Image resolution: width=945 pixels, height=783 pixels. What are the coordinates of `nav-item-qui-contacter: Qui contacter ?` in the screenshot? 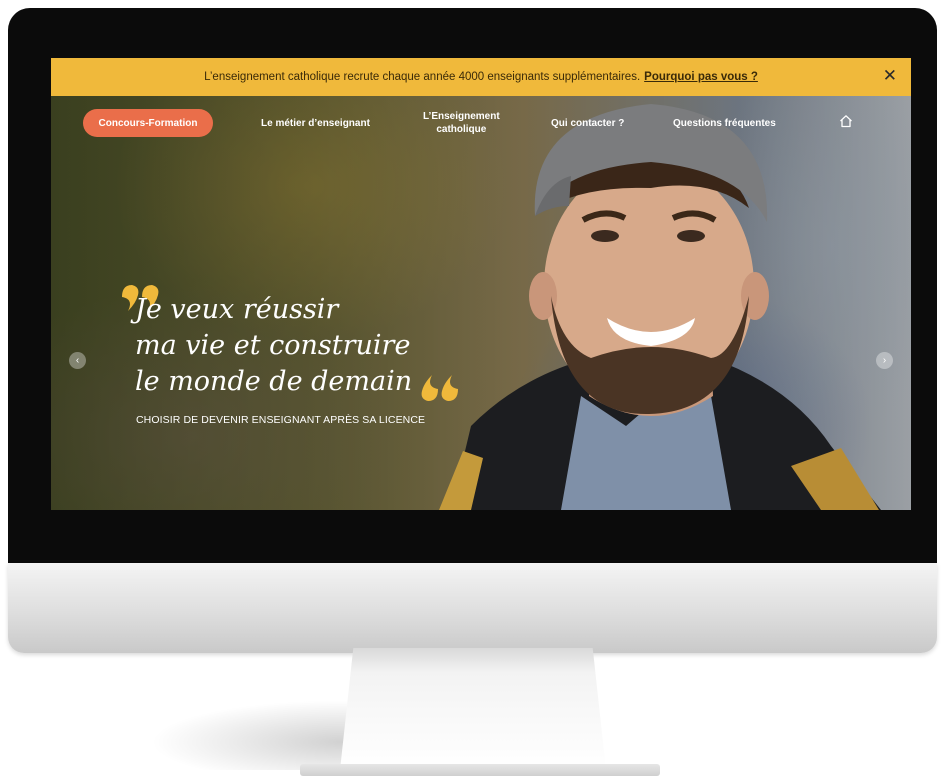 It's located at (587, 123).